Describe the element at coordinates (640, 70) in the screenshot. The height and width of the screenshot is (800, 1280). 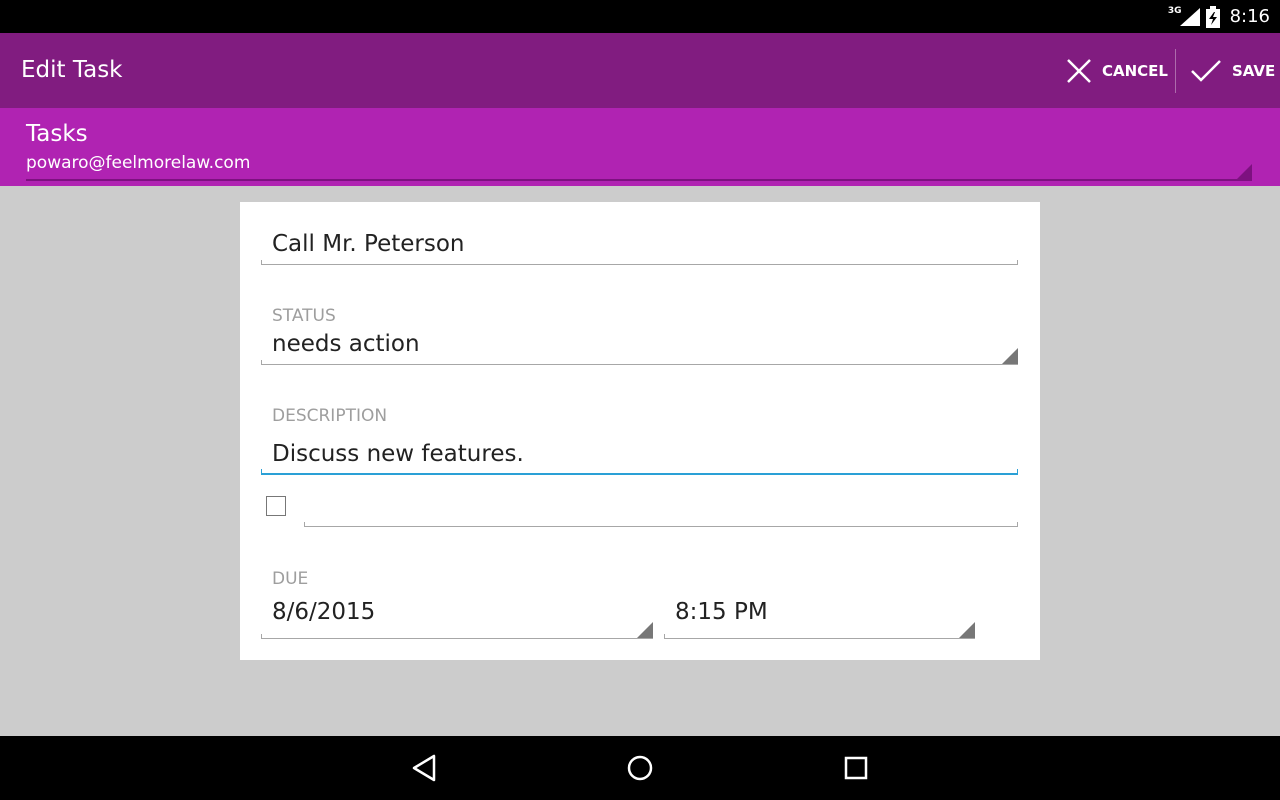
I see `action-bar: Edit Task CANCEL SAVE` at that location.